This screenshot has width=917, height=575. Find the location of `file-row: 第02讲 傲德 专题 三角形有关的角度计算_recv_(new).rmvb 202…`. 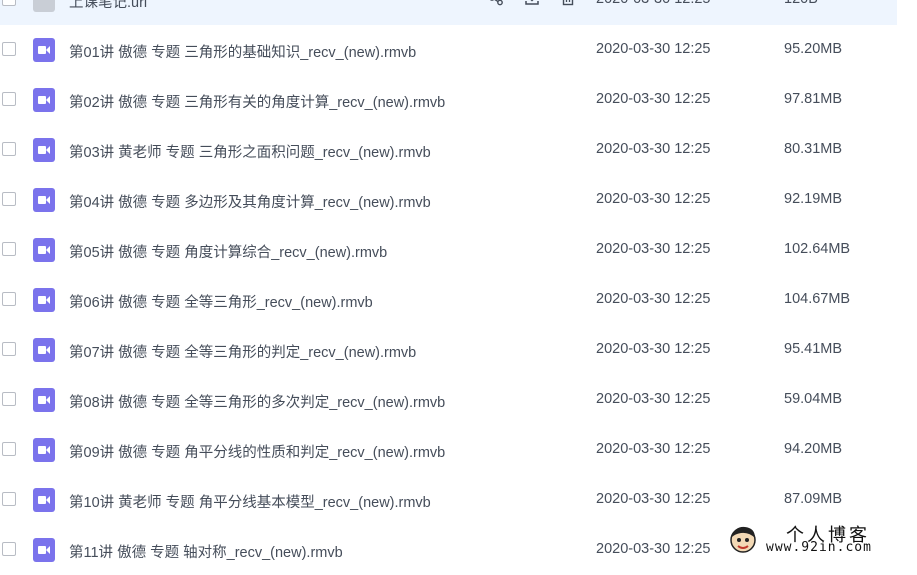

file-row: 第02讲 傲德 专题 三角形有关的角度计算_recv_(new).rmvb 202… is located at coordinates (448, 100).